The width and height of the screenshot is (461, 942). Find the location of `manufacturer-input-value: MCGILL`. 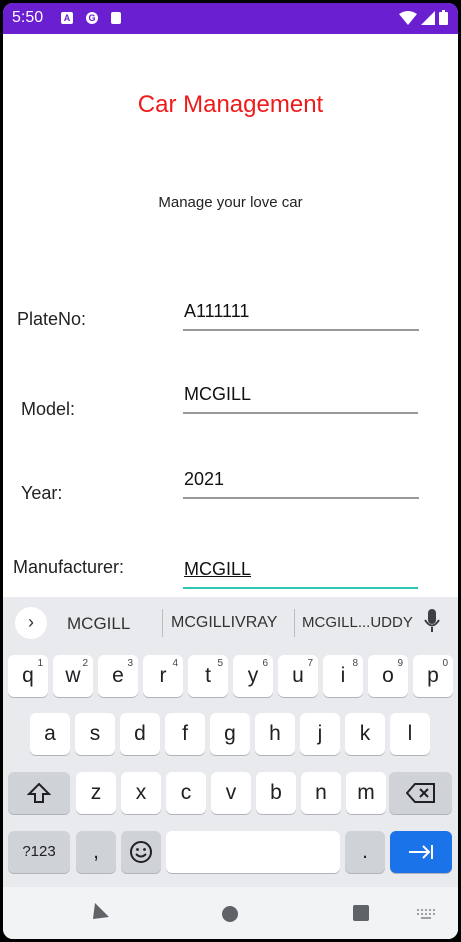

manufacturer-input-value: MCGILL is located at coordinates (218, 569).